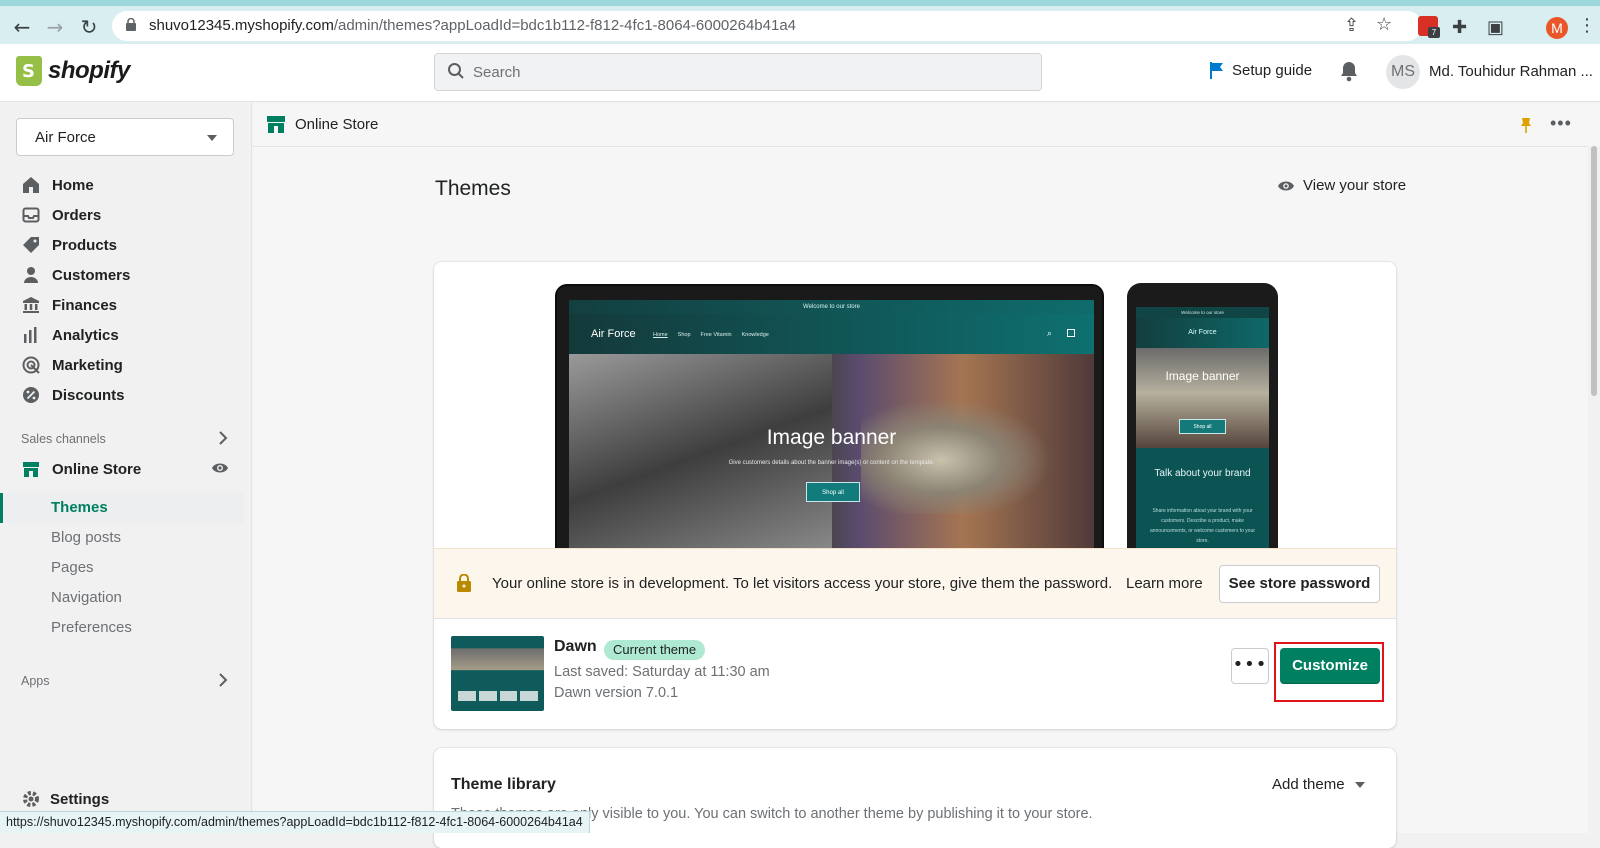 The width and height of the screenshot is (1600, 848). What do you see at coordinates (91, 627) in the screenshot?
I see `sidebar-subitem-preferences: Preferences` at bounding box center [91, 627].